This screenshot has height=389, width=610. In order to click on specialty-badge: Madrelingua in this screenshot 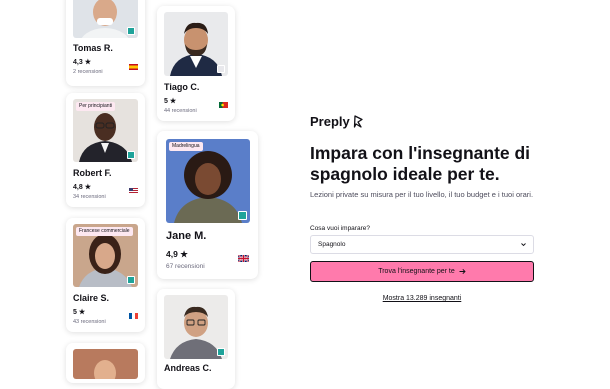, I will do `click(186, 146)`.